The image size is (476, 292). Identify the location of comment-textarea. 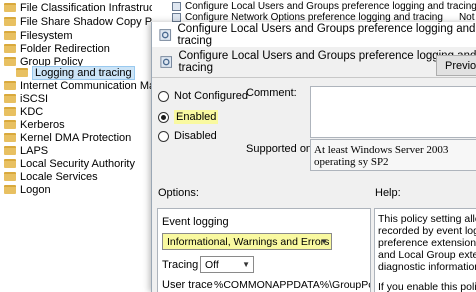
(393, 112).